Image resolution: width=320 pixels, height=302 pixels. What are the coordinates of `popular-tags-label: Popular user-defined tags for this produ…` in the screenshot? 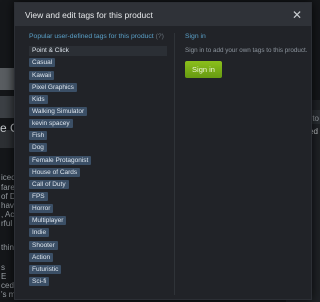 It's located at (99, 37).